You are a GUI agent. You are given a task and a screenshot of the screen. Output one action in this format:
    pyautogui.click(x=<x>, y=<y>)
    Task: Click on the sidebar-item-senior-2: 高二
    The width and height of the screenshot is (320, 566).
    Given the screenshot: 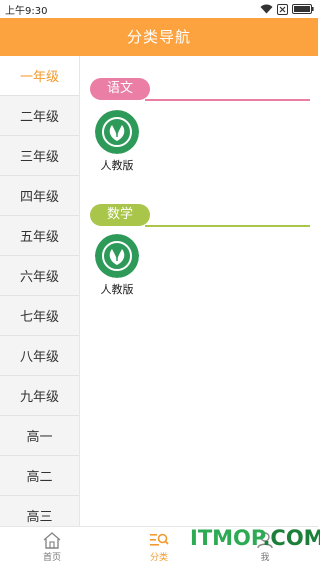 What is the action you would take?
    pyautogui.click(x=39, y=476)
    